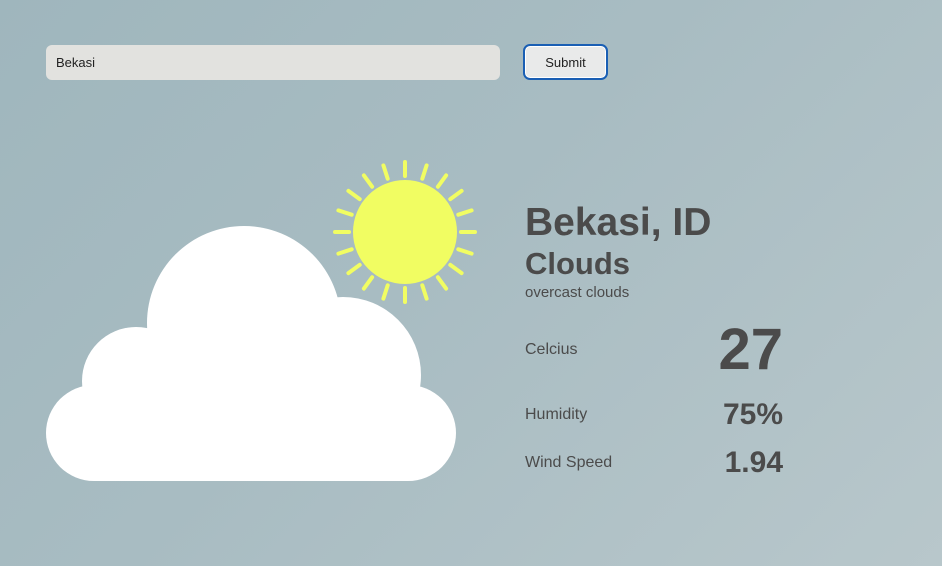  Describe the element at coordinates (405, 232) in the screenshot. I see `sun-icon` at that location.